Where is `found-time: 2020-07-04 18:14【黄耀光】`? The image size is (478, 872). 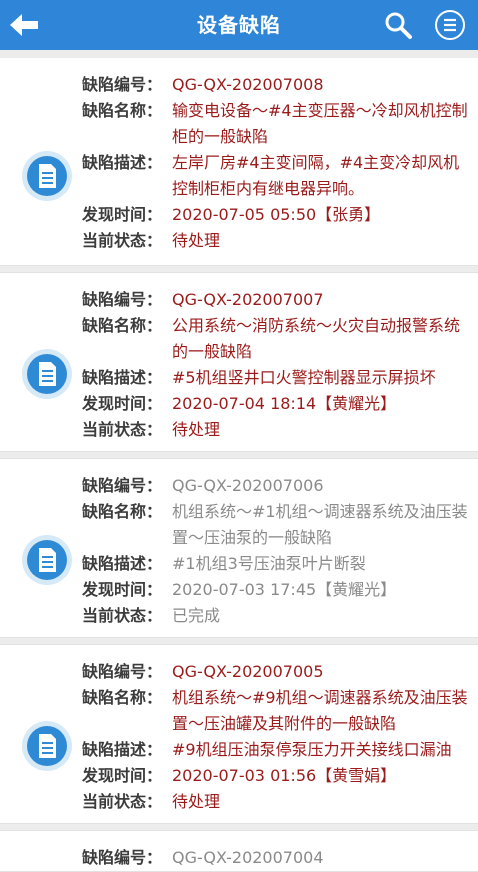 found-time: 2020-07-04 18:14【黄耀光】 is located at coordinates (284, 403).